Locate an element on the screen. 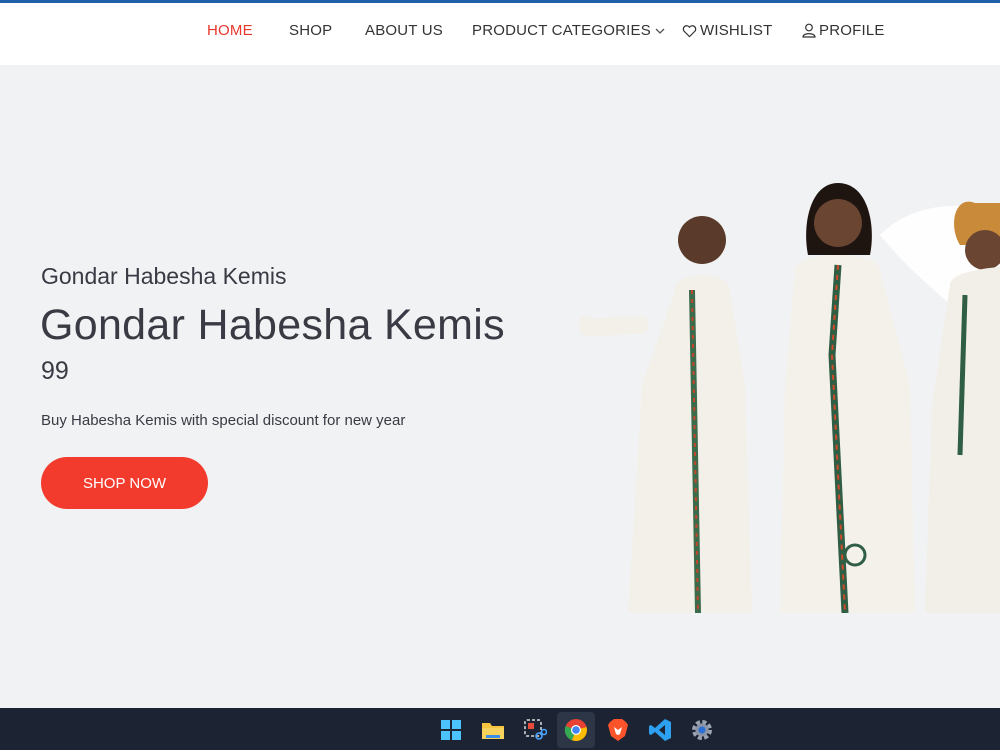 The image size is (1000, 750). nav-product-categories: PRODUCT CATEGORIES is located at coordinates (569, 30).